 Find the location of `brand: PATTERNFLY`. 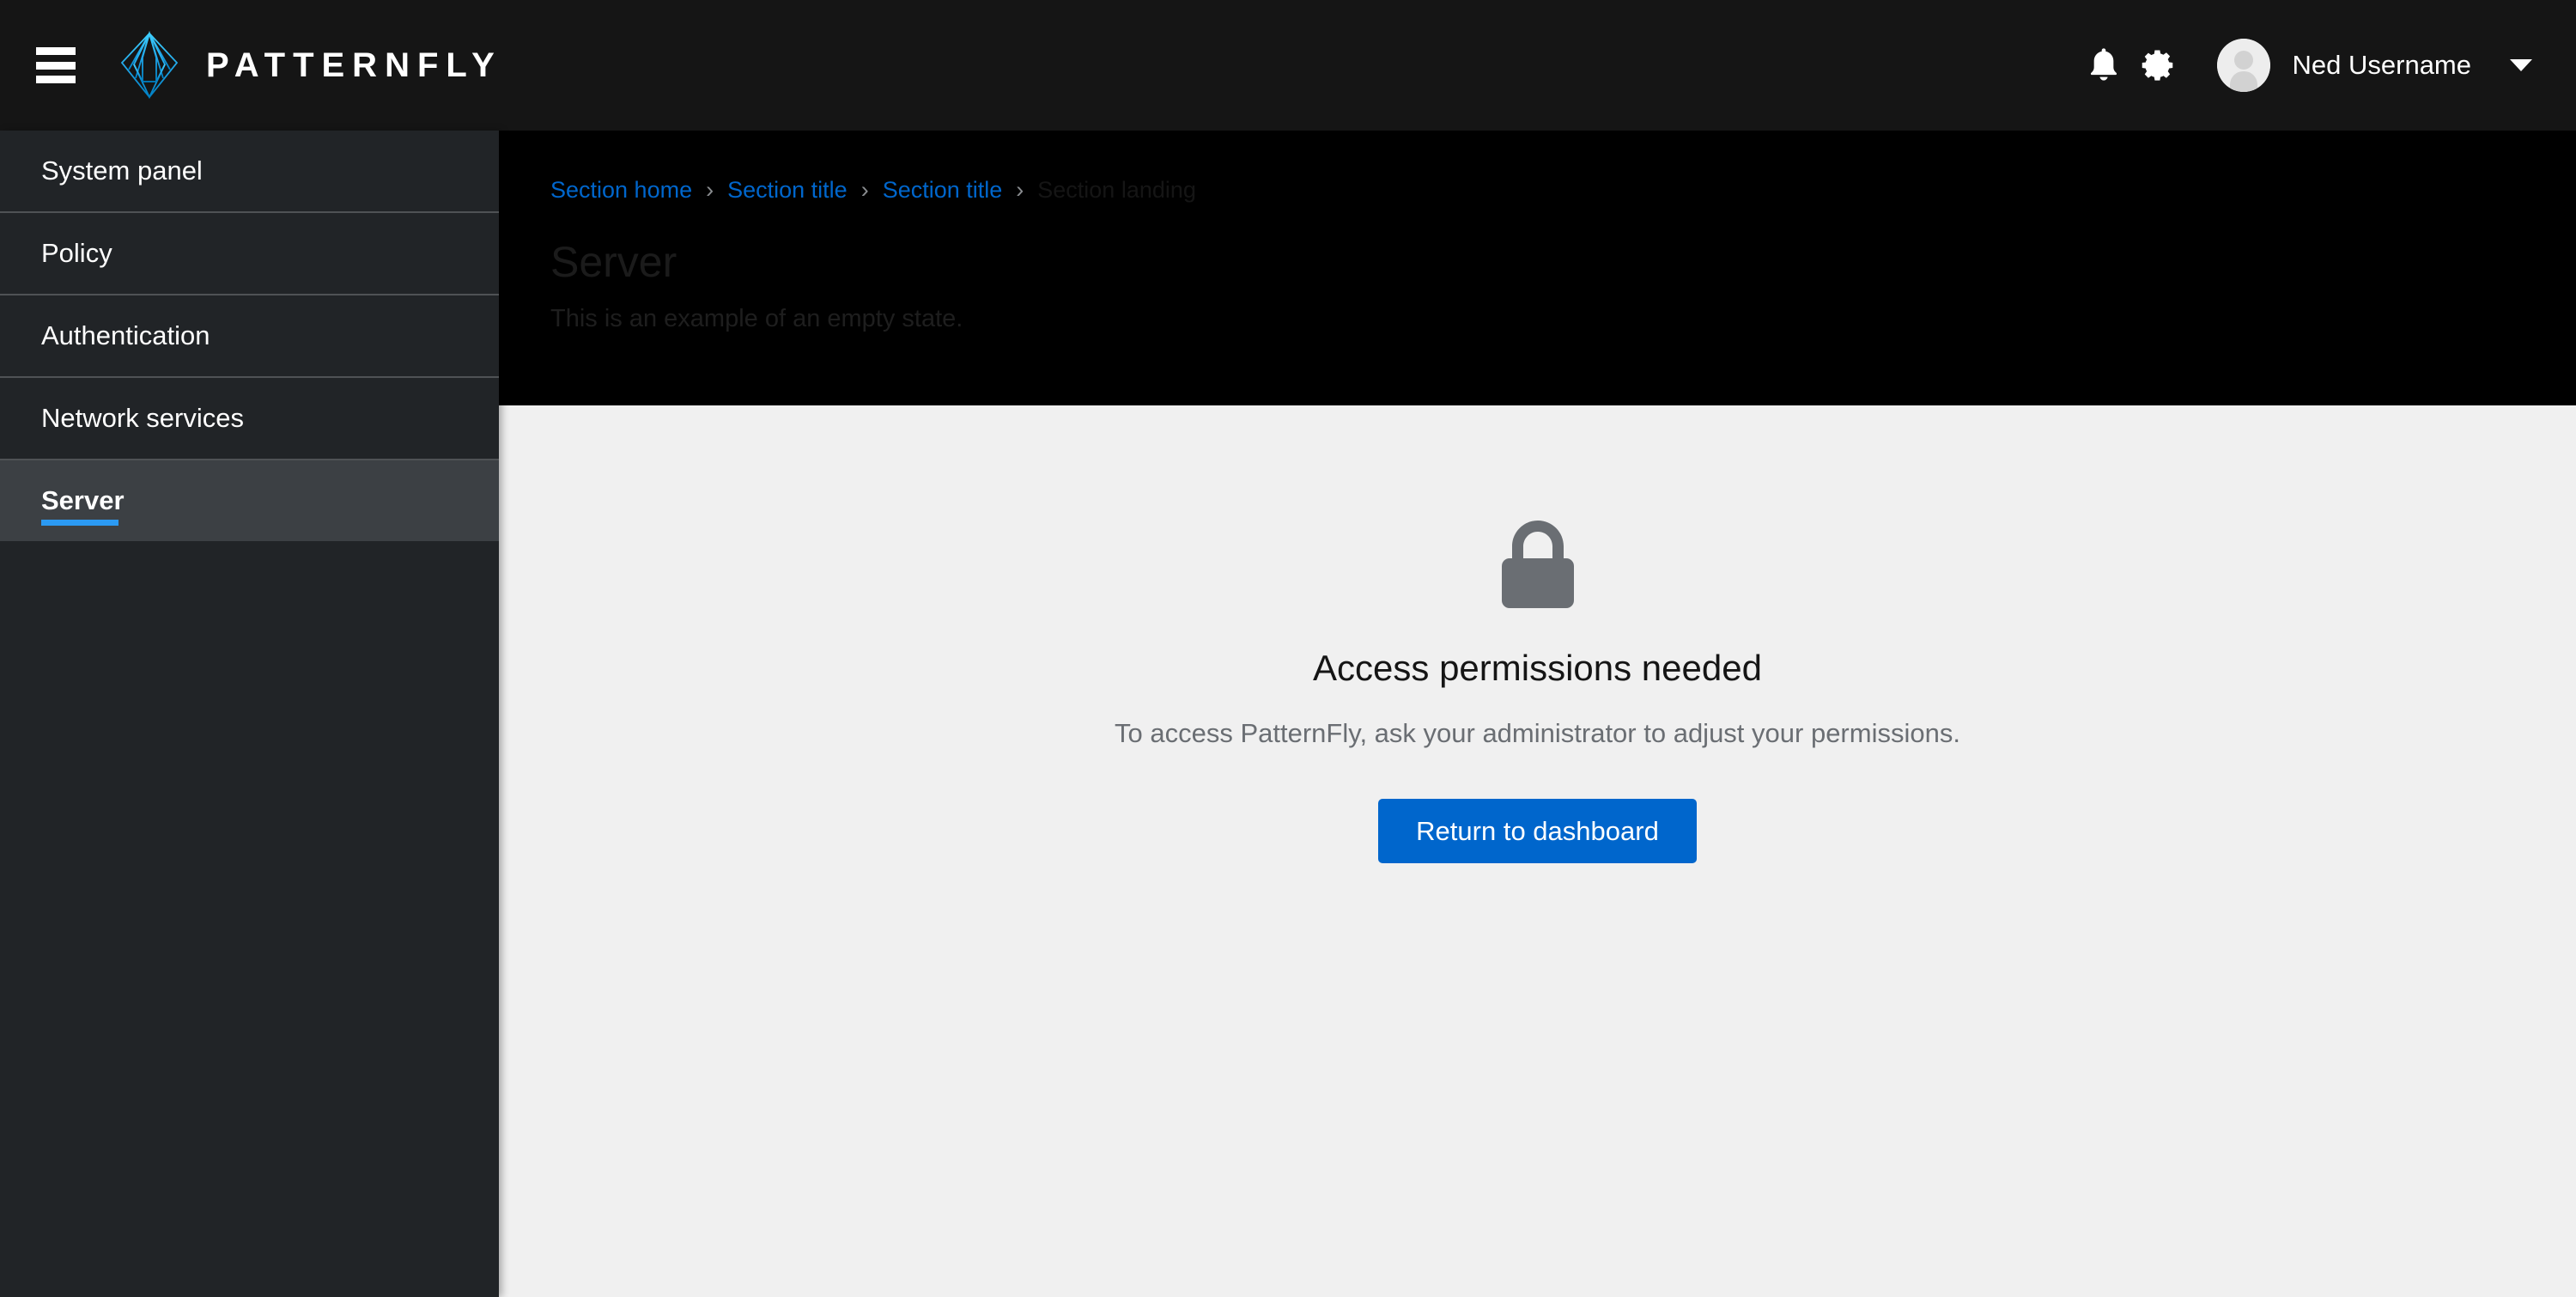

brand: PATTERNFLY is located at coordinates (310, 65).